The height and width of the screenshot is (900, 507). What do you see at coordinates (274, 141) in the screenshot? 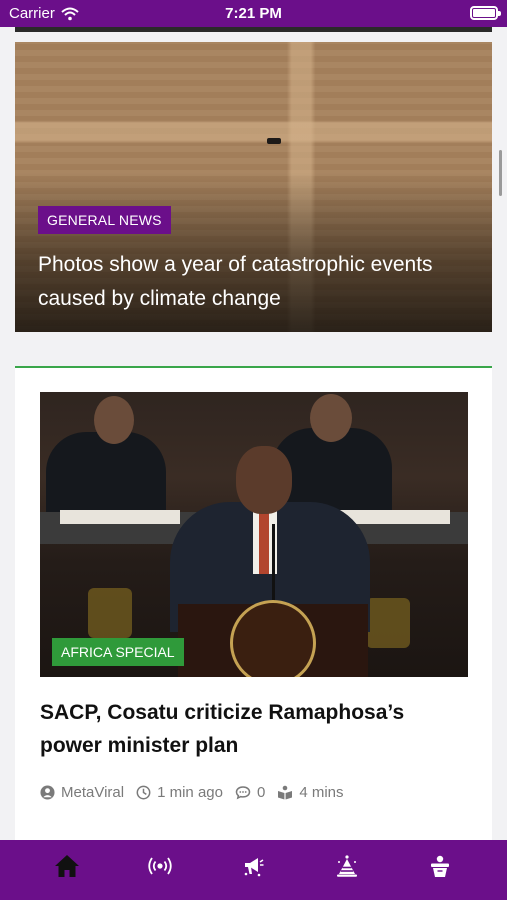
I see `aerial-photo-detail` at bounding box center [274, 141].